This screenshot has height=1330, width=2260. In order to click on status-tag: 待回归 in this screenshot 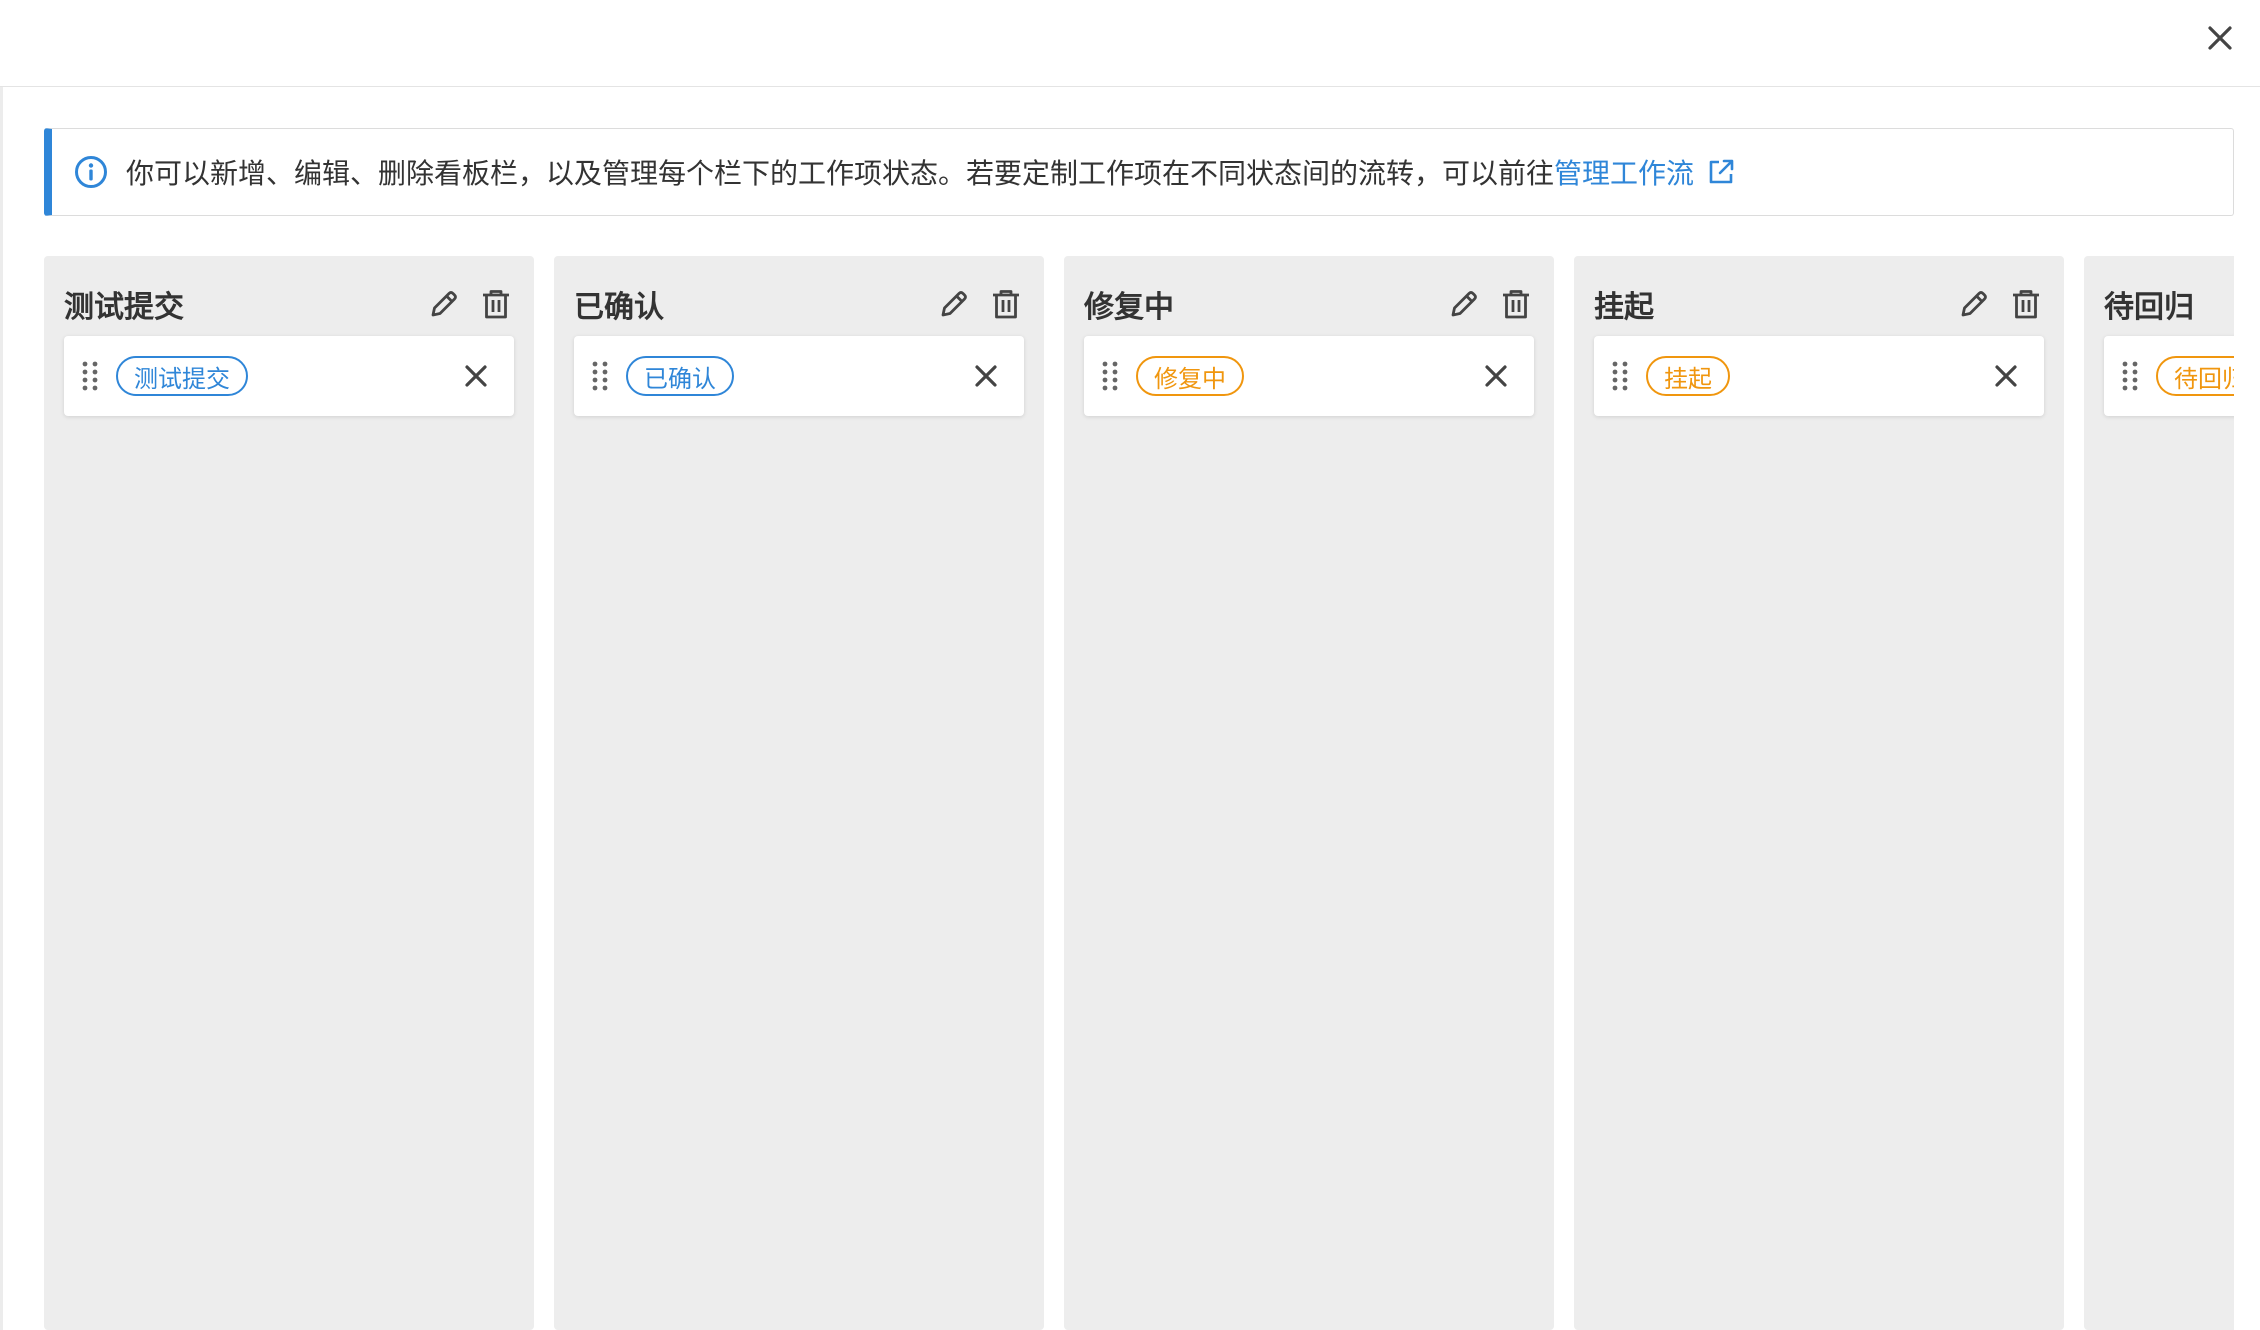, I will do `click(2195, 376)`.